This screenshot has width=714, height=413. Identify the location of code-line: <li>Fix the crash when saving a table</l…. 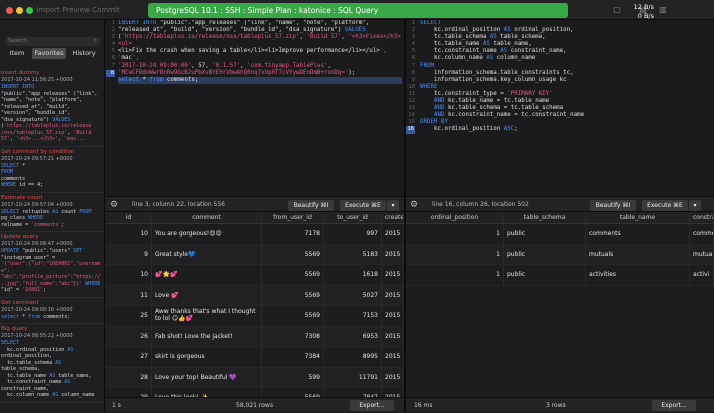
(260, 55).